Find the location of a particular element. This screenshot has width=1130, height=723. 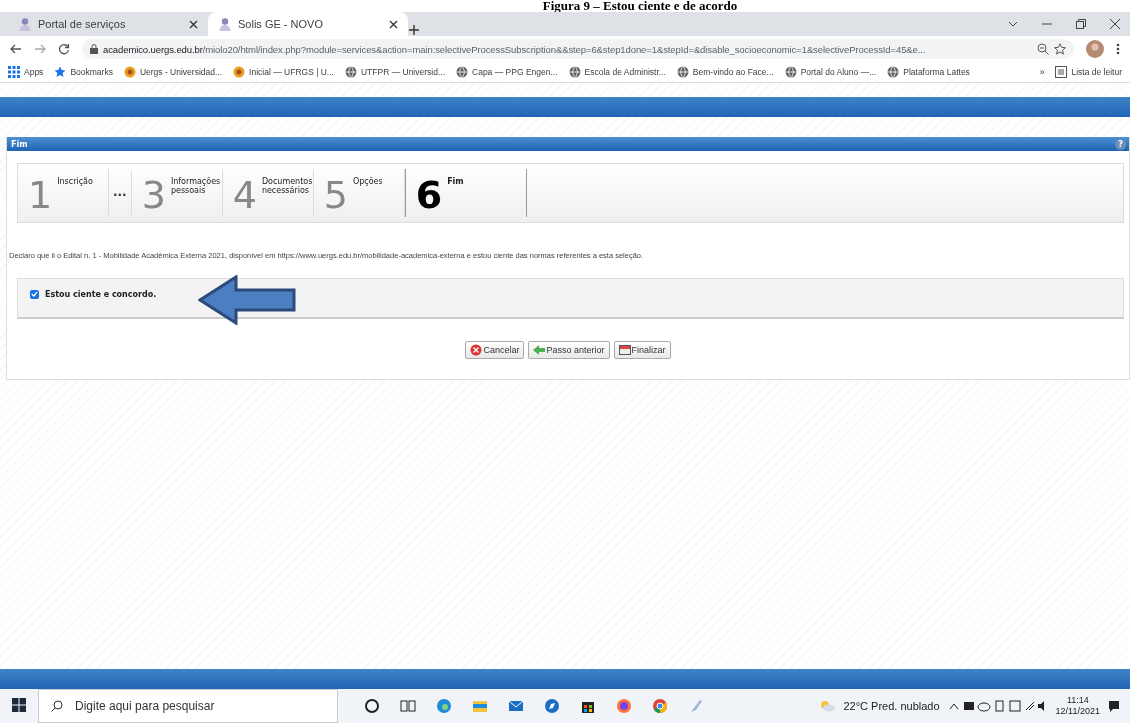

chevron-icon is located at coordinates (1013, 24).